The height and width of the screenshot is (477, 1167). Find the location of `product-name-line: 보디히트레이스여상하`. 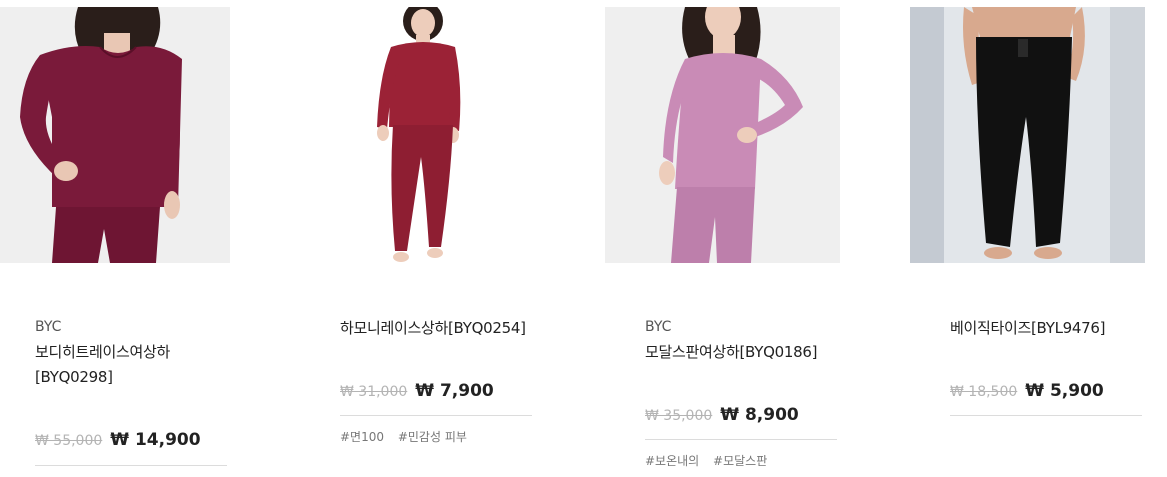

product-name-line: 보디히트레이스여상하 is located at coordinates (135, 352).